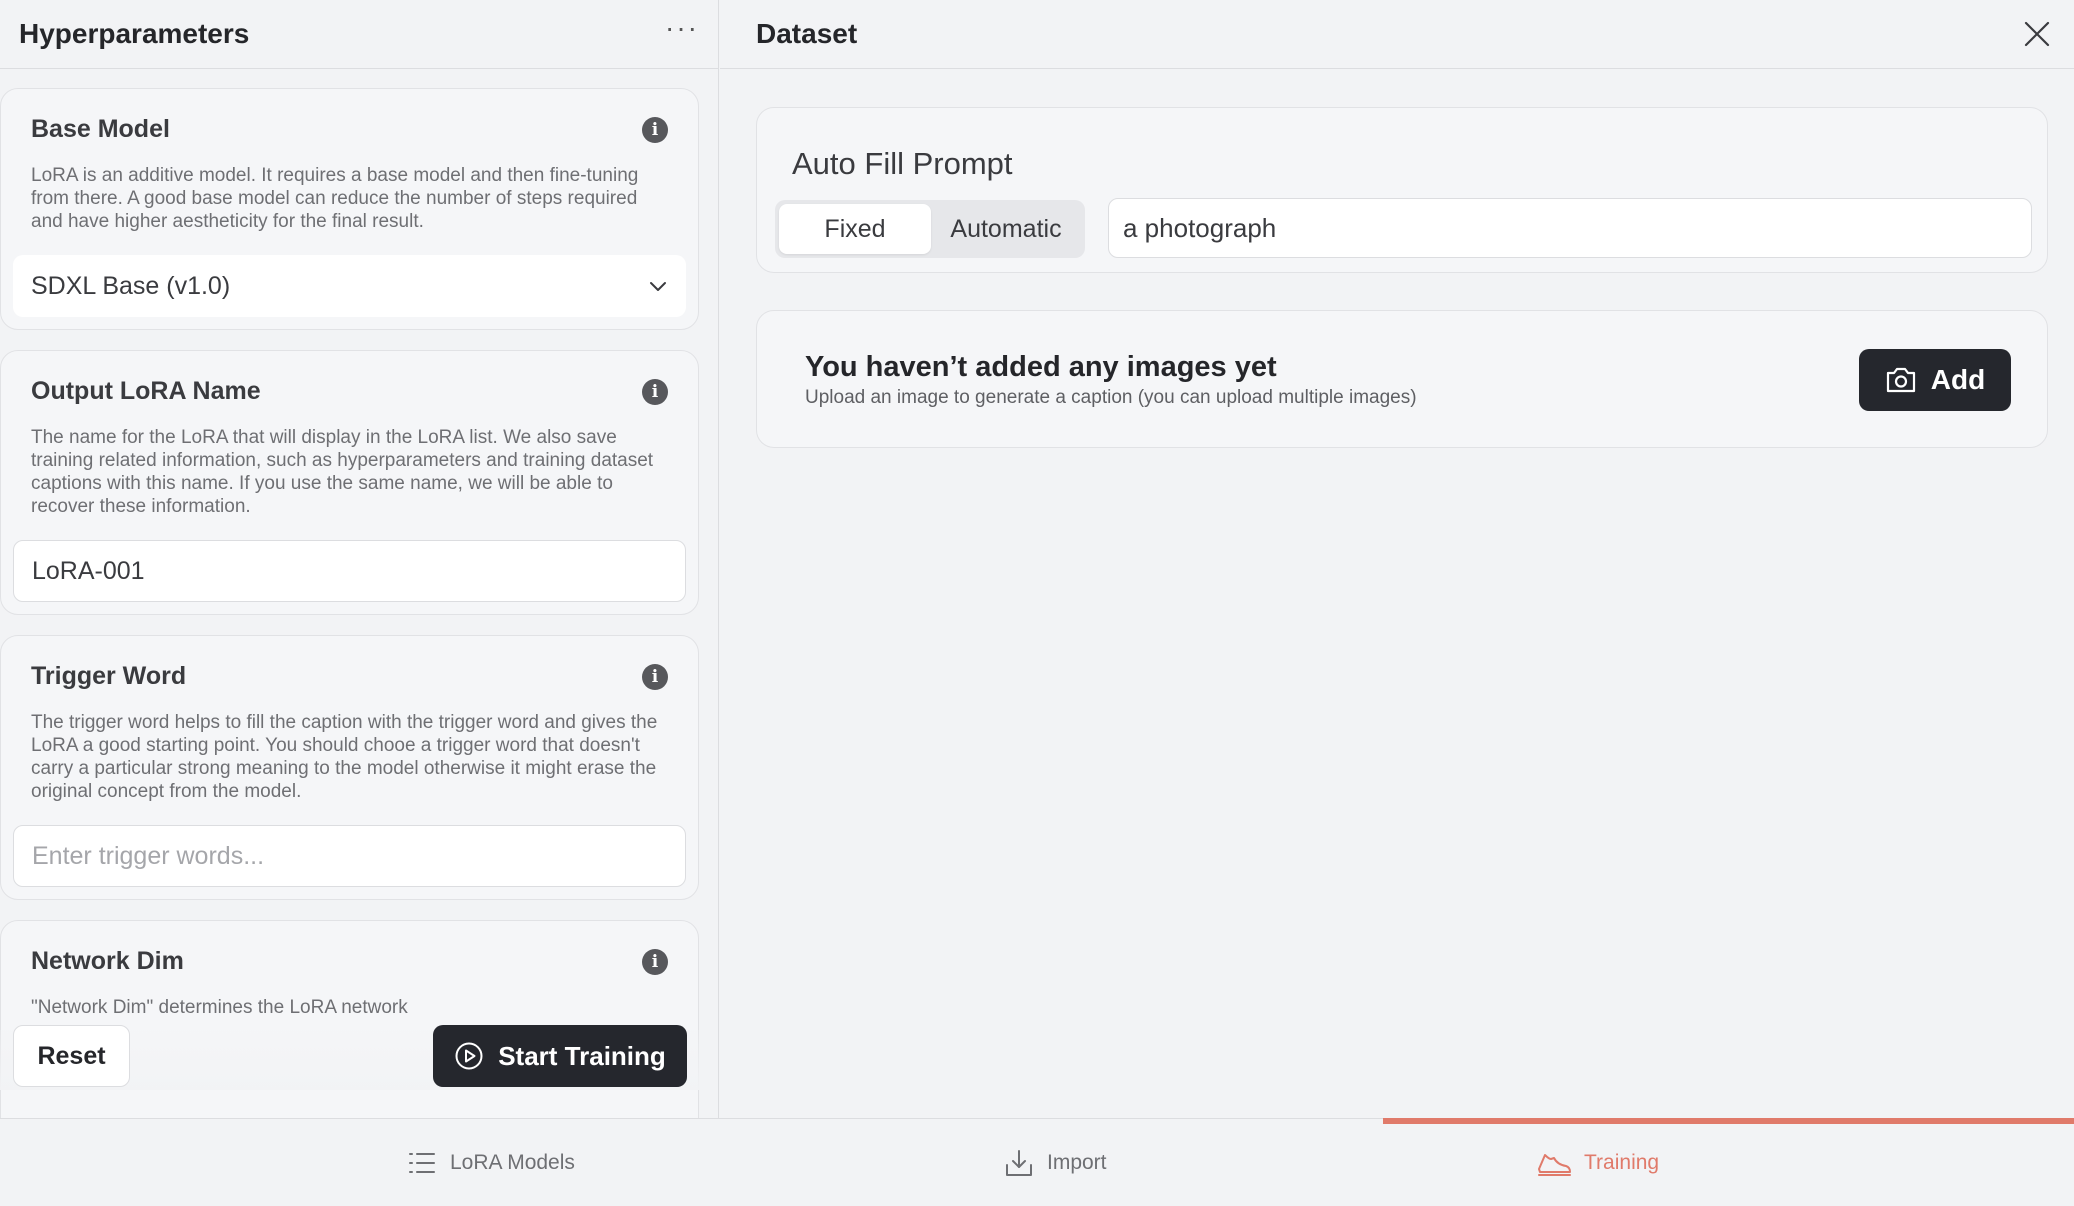 The height and width of the screenshot is (1206, 2074). I want to click on tab-training-label: Training, so click(1622, 1162).